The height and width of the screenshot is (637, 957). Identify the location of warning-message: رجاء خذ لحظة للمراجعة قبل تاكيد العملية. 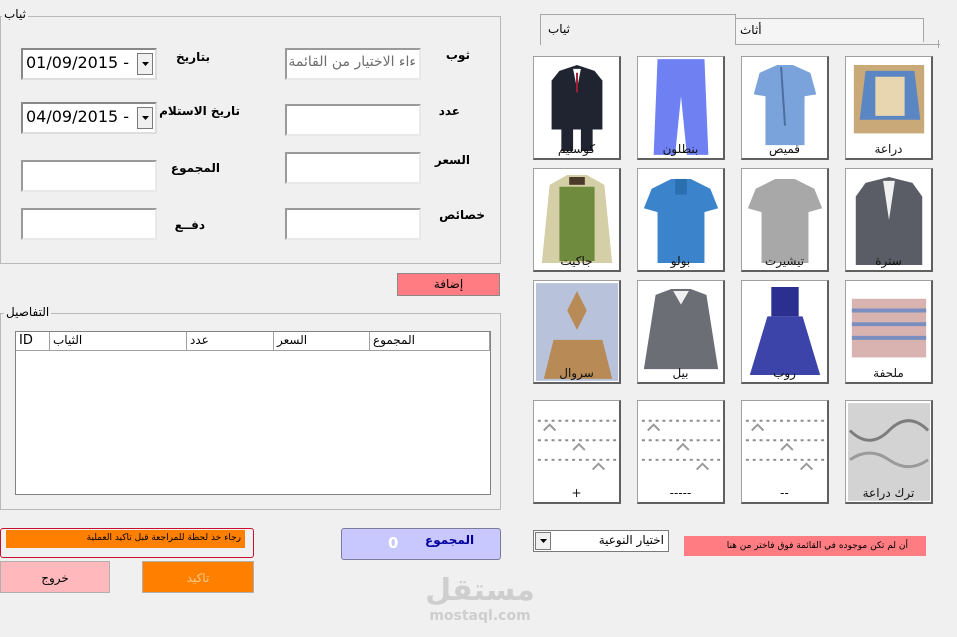
(125, 539).